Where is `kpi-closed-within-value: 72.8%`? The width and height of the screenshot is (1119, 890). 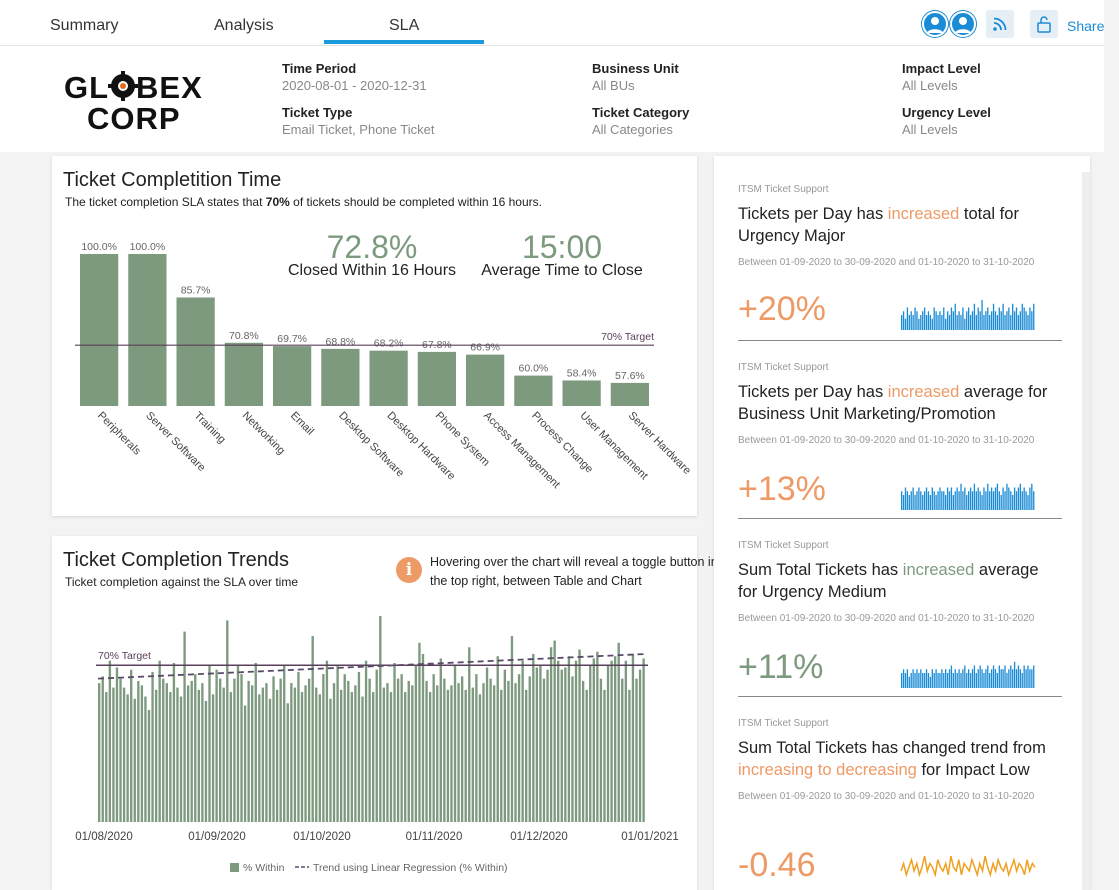 kpi-closed-within-value: 72.8% is located at coordinates (372, 247).